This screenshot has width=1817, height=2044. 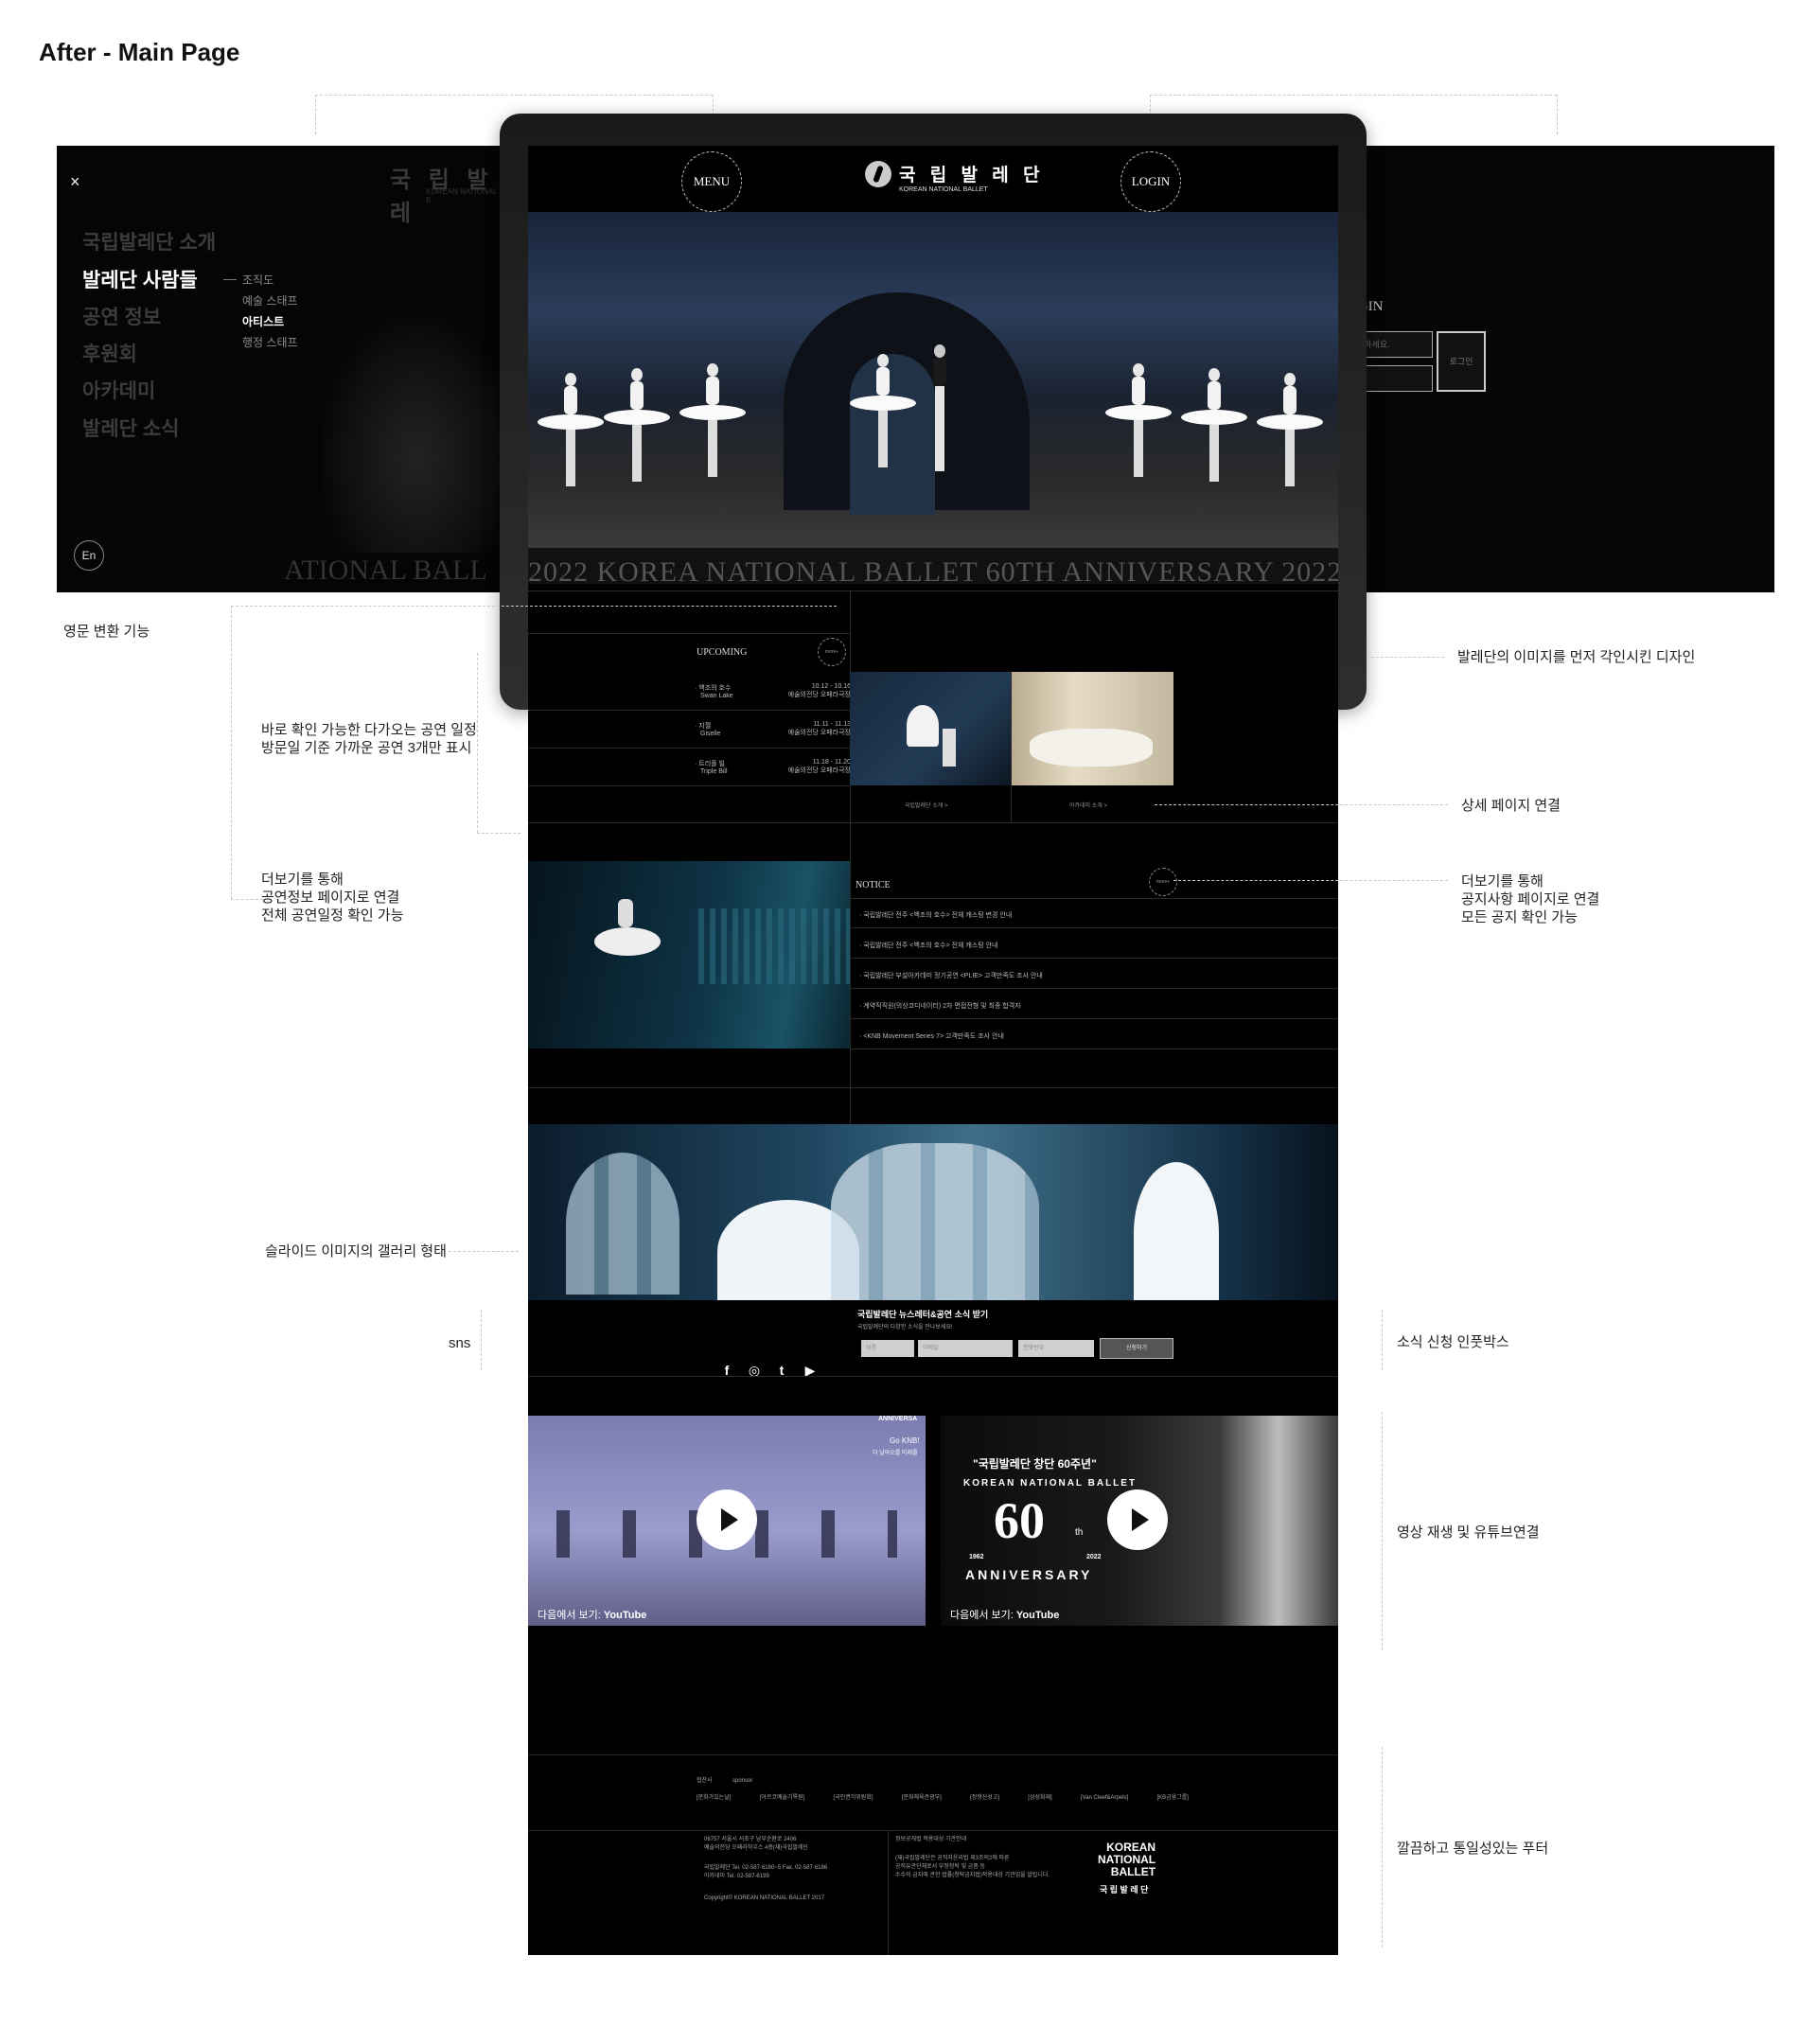 I want to click on facebook-icon: f, so click(x=726, y=1370).